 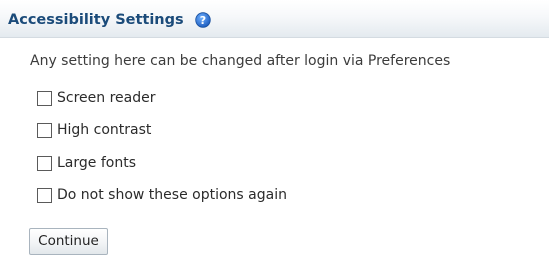 I want to click on do-not-show-again-label: Do not show these options again, so click(x=172, y=195).